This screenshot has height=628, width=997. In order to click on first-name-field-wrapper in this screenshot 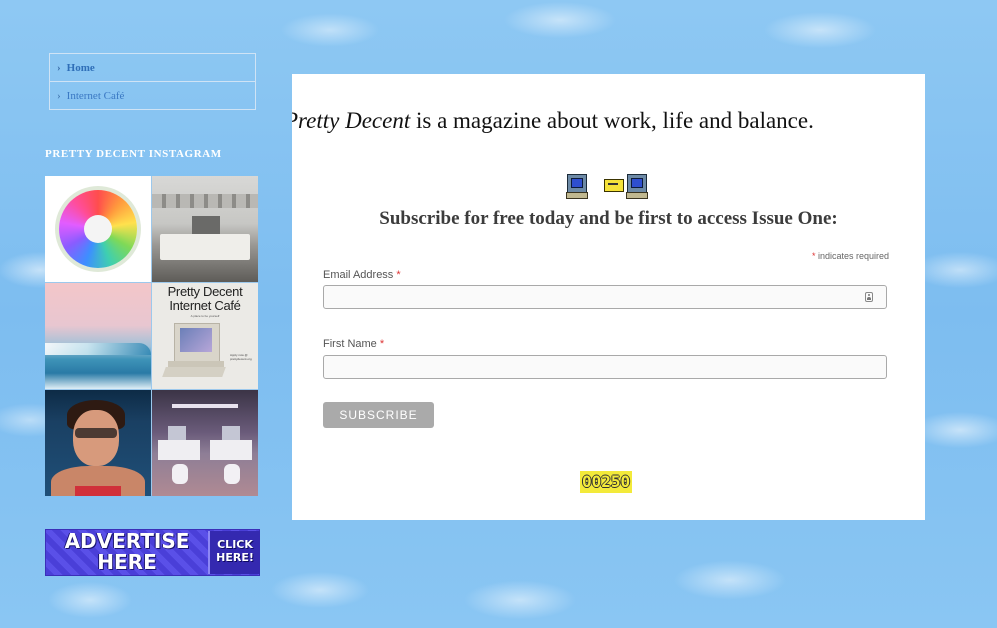, I will do `click(605, 367)`.